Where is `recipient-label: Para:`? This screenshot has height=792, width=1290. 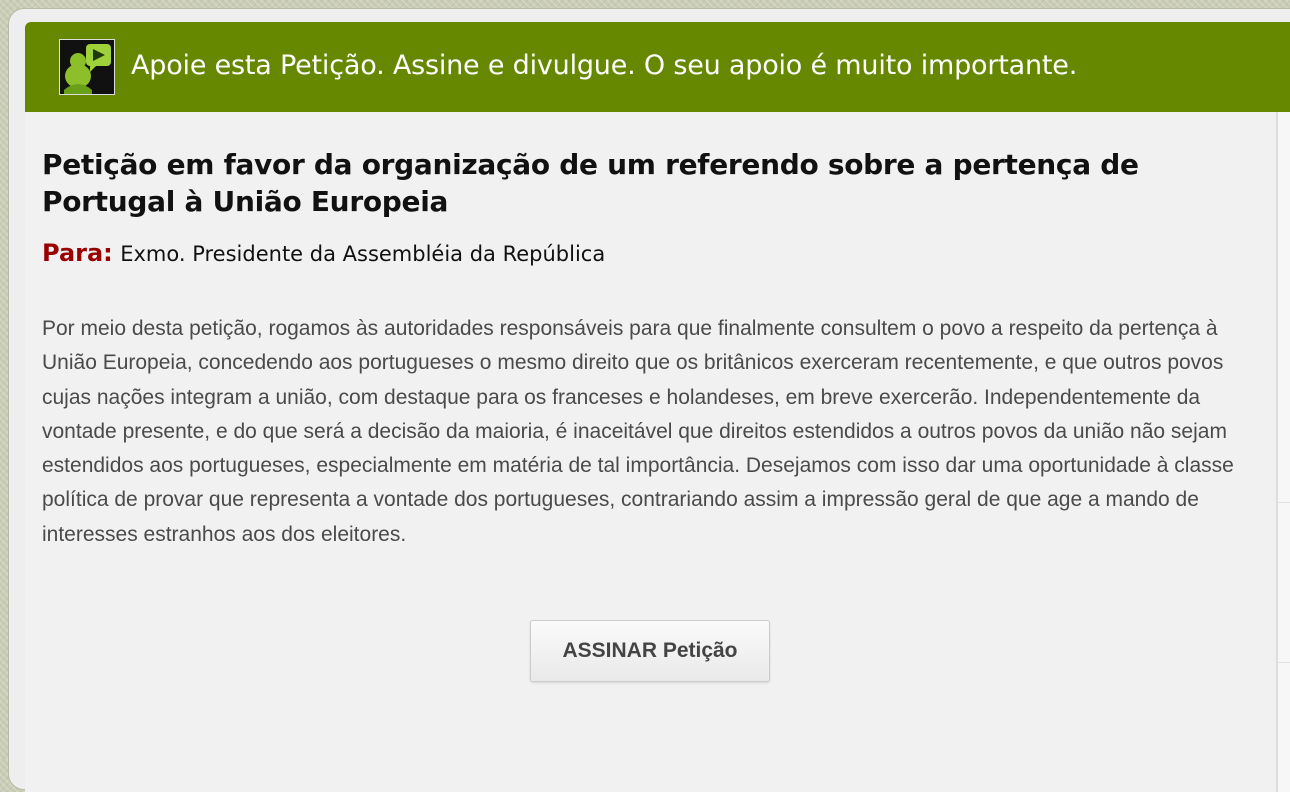 recipient-label: Para: is located at coordinates (77, 253).